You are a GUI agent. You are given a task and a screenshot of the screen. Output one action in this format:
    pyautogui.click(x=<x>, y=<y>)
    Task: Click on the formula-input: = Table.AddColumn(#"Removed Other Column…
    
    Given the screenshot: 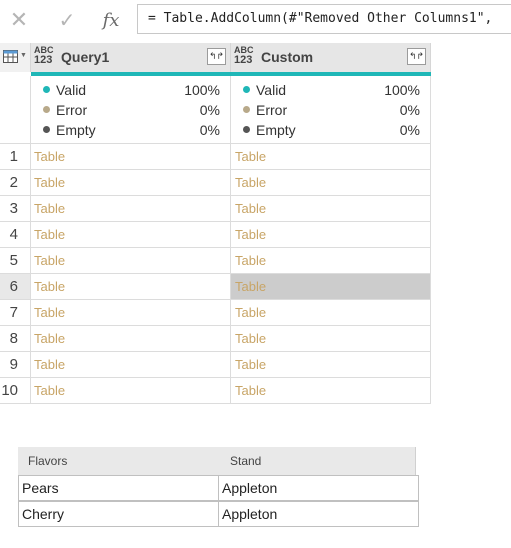 What is the action you would take?
    pyautogui.click(x=324, y=19)
    